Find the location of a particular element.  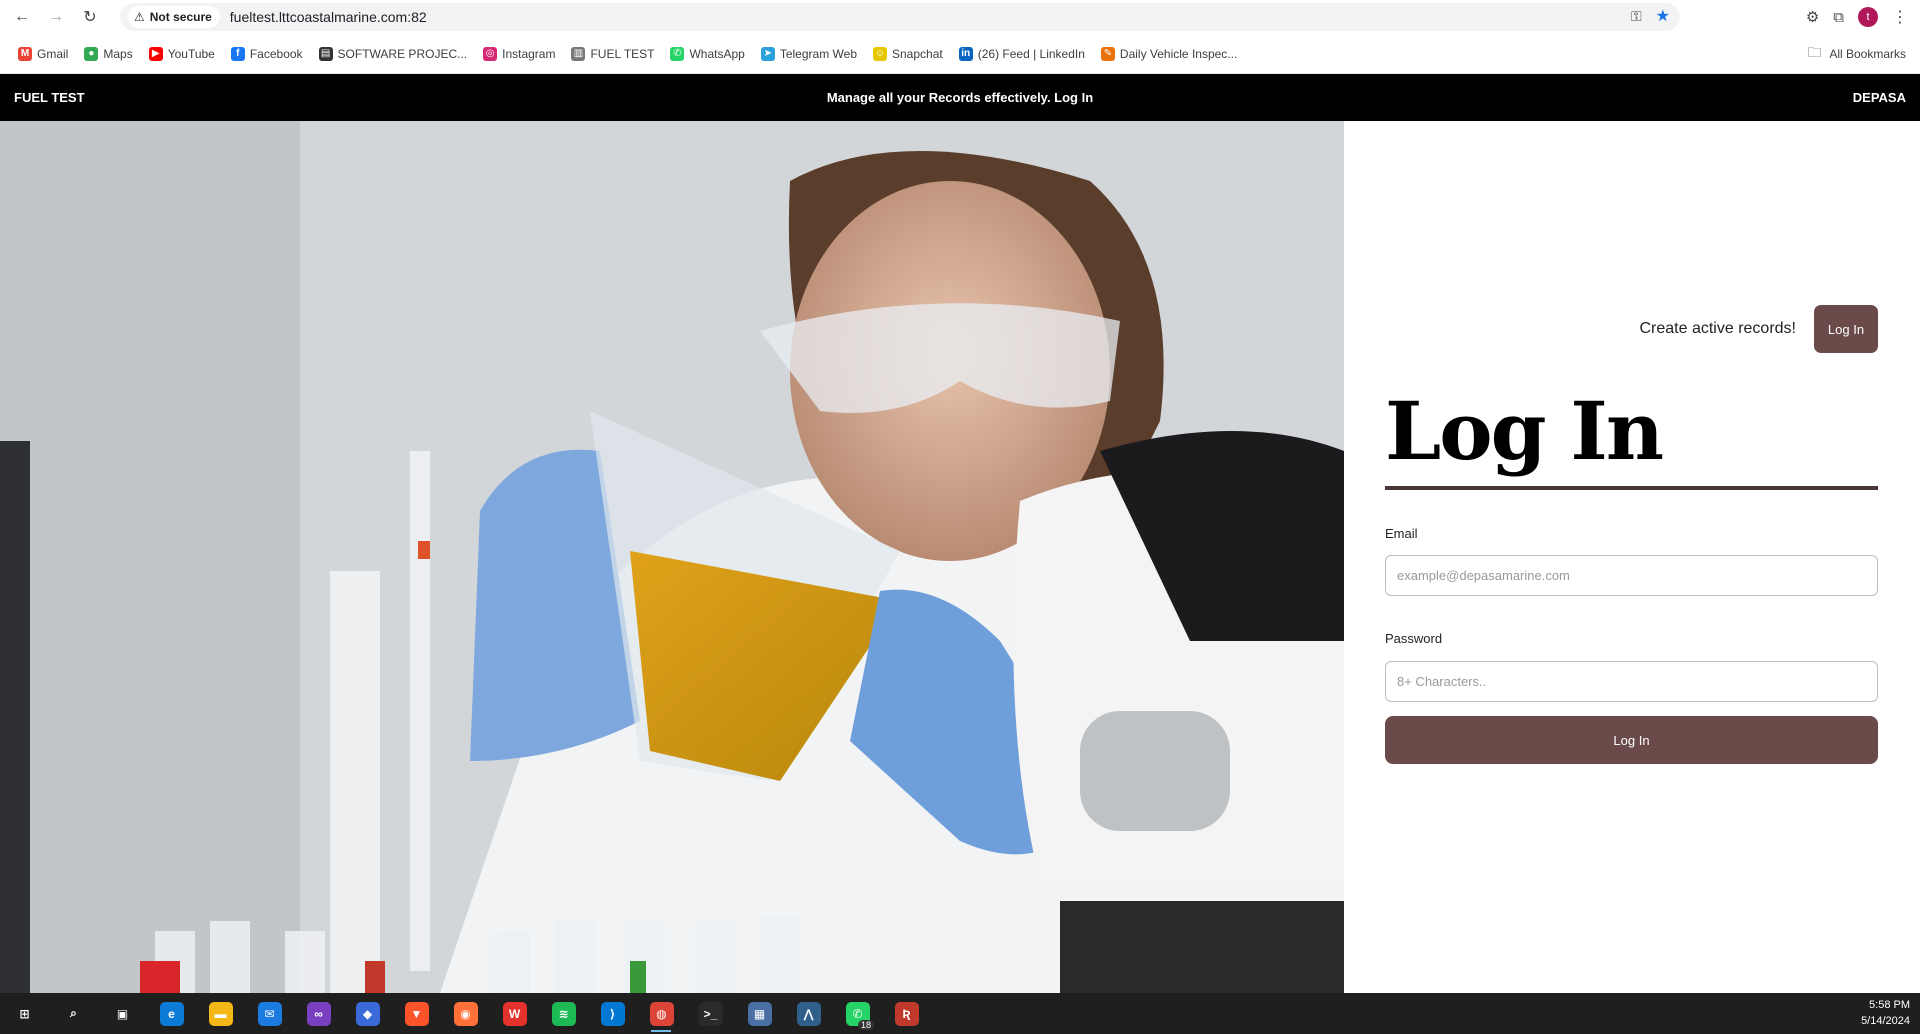

taskbar-glyph: ⊞ is located at coordinates (24, 1013).